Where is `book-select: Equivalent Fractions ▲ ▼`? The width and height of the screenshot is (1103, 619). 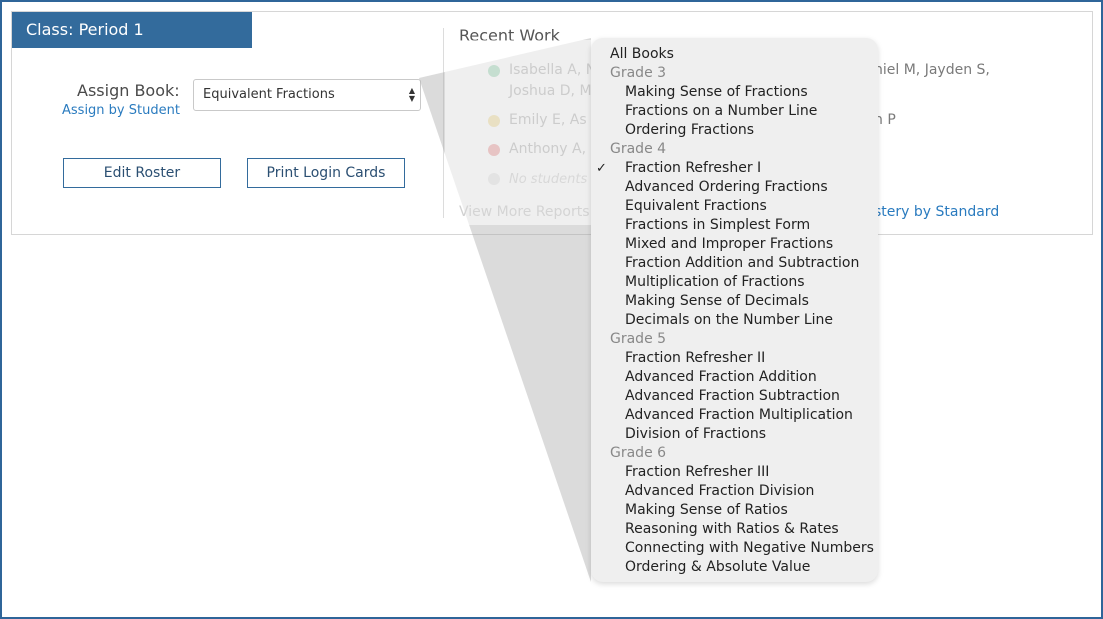 book-select: Equivalent Fractions ▲ ▼ is located at coordinates (307, 95).